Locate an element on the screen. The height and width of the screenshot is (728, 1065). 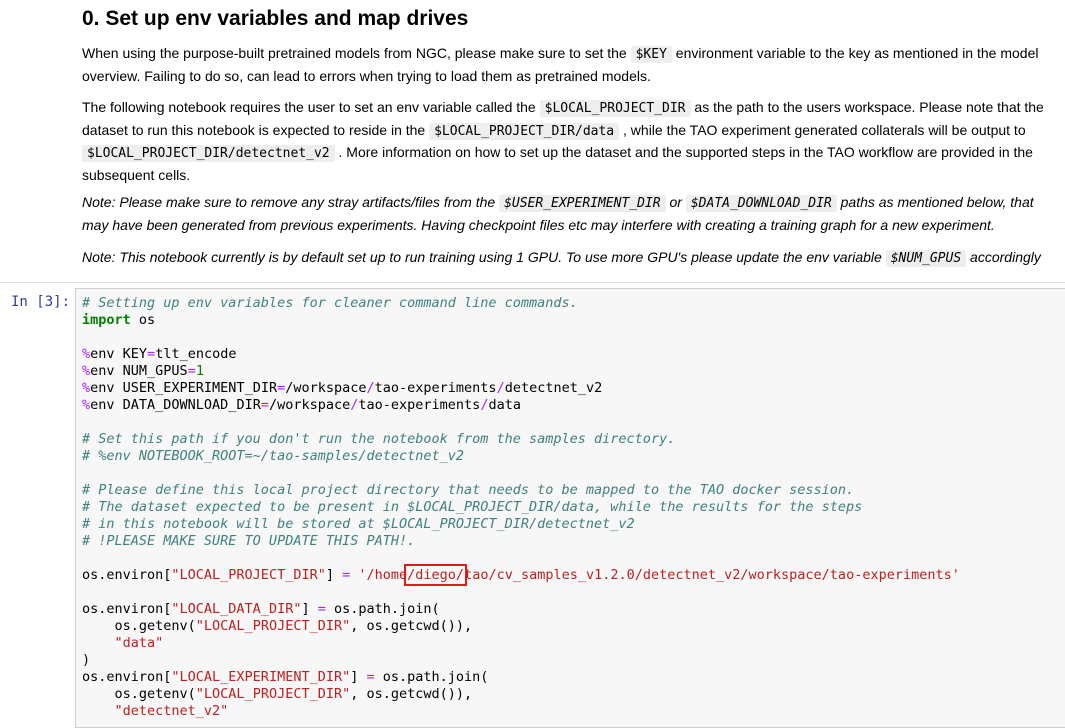
highlighted-path-segment: /diego/ is located at coordinates (436, 575).